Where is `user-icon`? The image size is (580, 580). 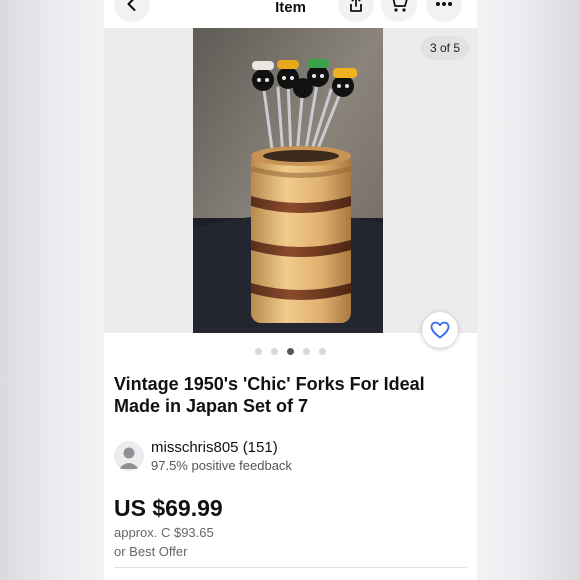 user-icon is located at coordinates (129, 458).